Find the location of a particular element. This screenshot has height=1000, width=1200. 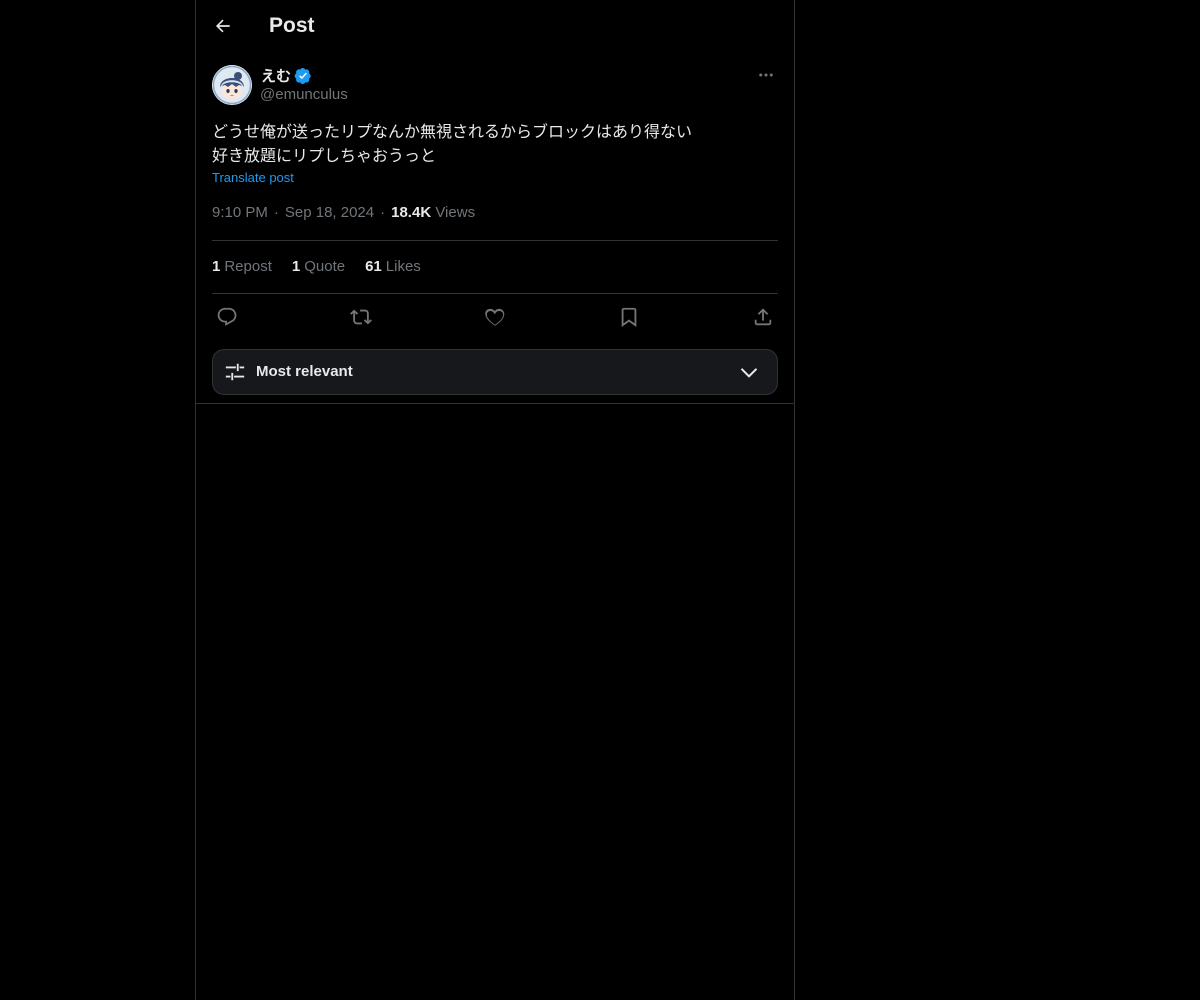

repost-icon is located at coordinates (361, 317).